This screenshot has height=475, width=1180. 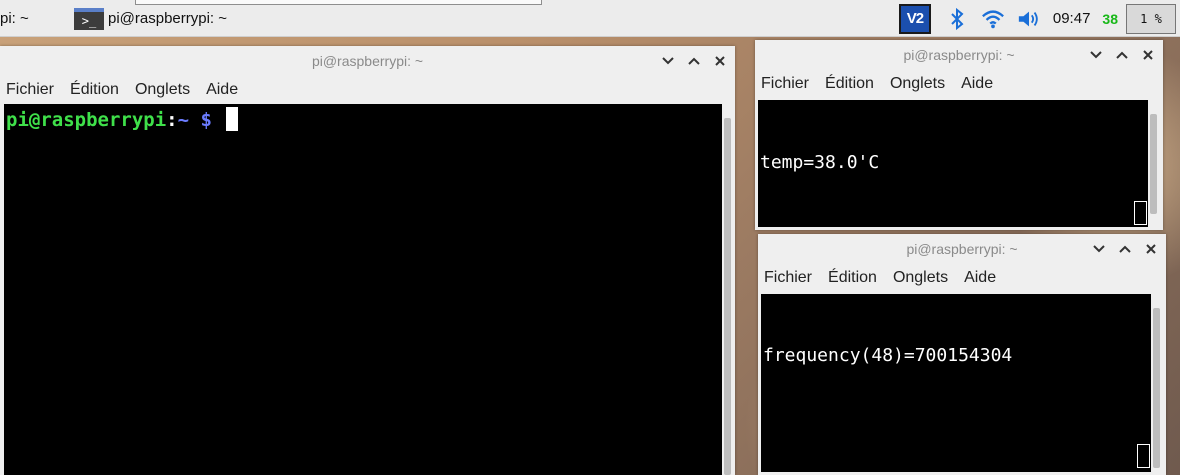 What do you see at coordinates (168, 18) in the screenshot?
I see `taskbar-item-terminal-label: pi@raspberrypi: ~` at bounding box center [168, 18].